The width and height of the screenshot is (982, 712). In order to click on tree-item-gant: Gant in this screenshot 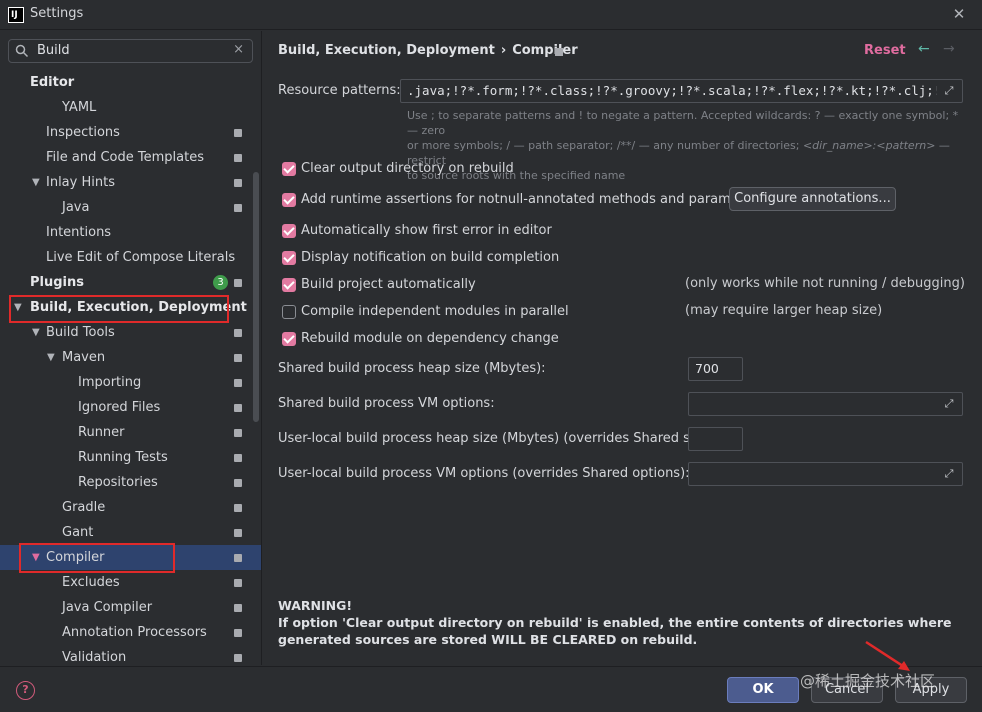, I will do `click(130, 532)`.